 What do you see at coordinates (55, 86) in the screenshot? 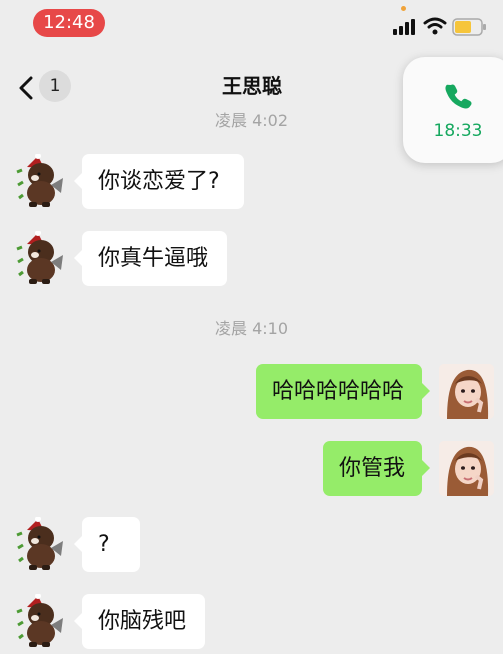
I see `unread-count-badge: 1` at bounding box center [55, 86].